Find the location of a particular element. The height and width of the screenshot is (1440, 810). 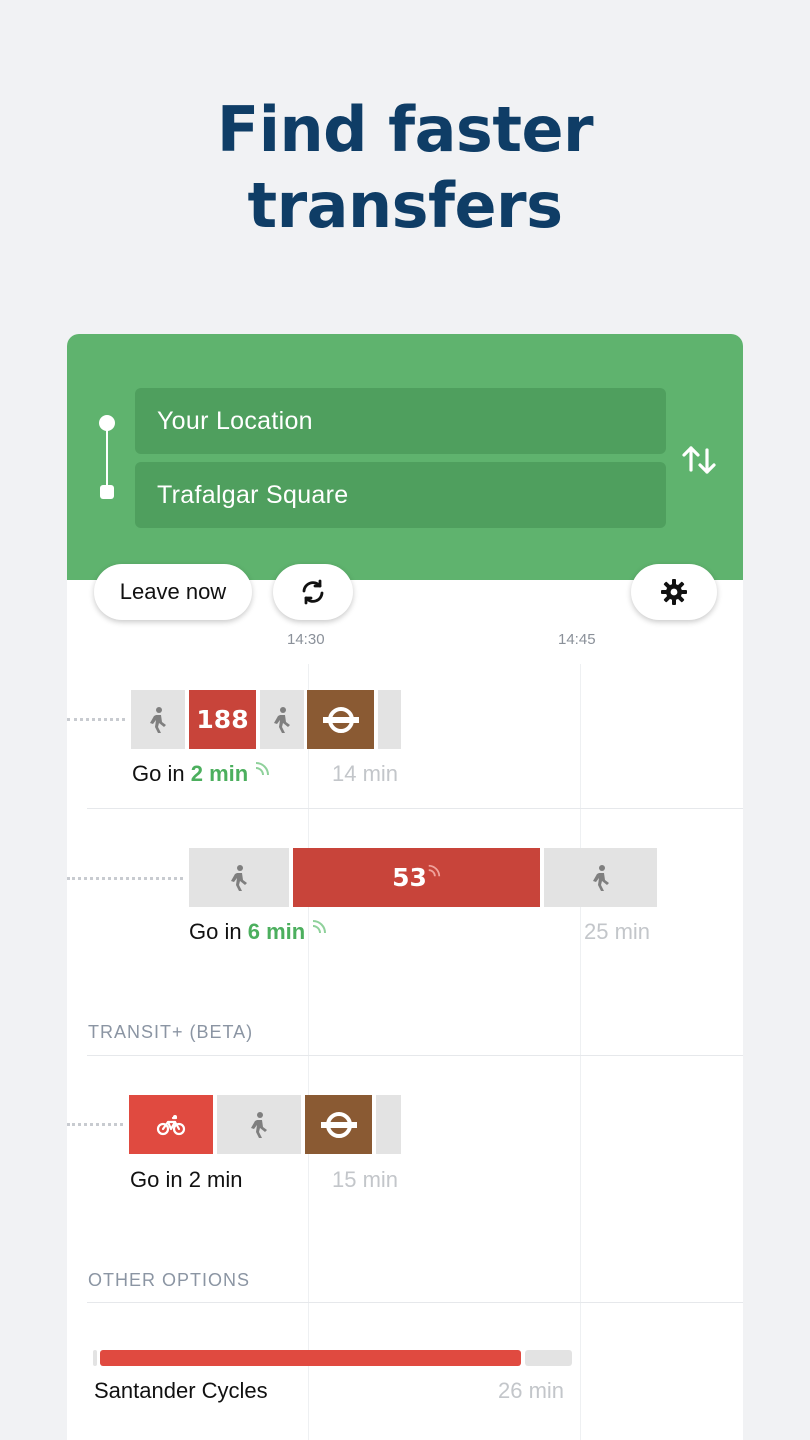

trip-header: Your Location Trafalgar Square is located at coordinates (405, 457).